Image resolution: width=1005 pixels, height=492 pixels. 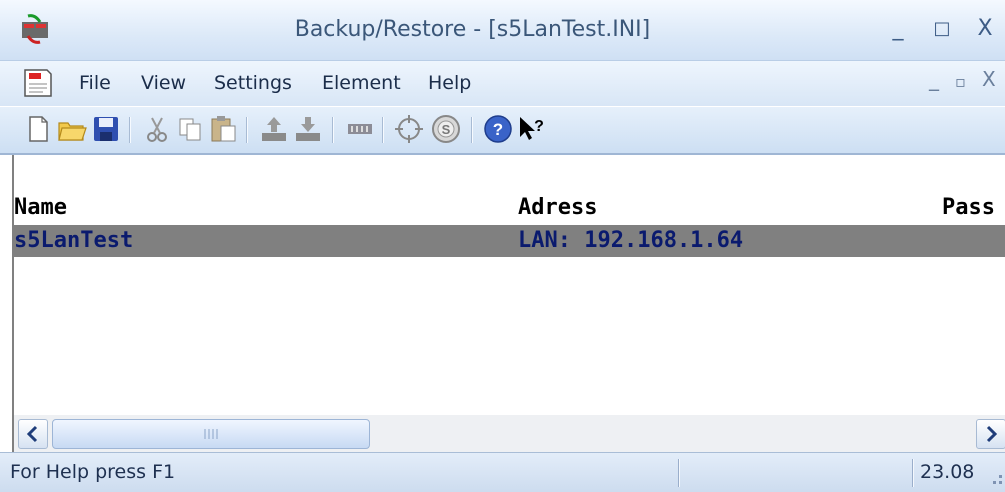 I want to click on download-icon, so click(x=308, y=129).